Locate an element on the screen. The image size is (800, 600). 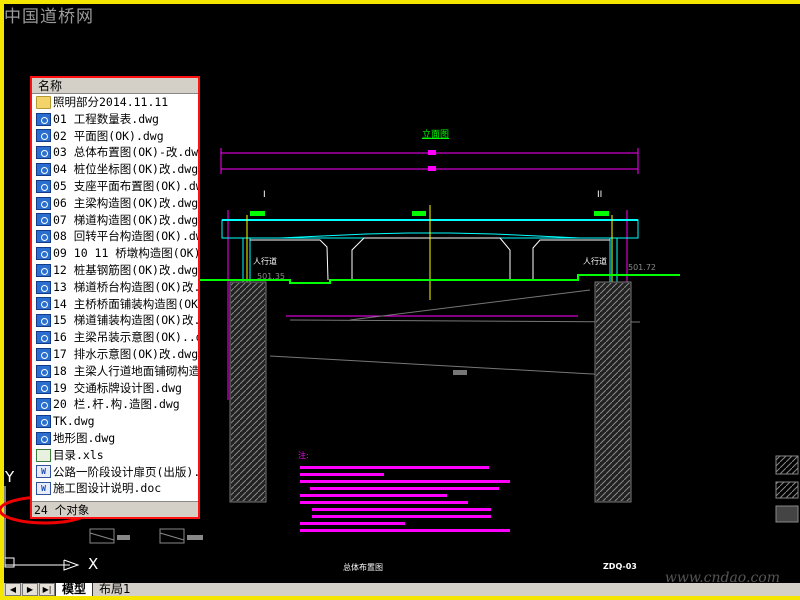
file-item-label: 05 支座平面布置图(OK).dwg is located at coordinates (125, 185).